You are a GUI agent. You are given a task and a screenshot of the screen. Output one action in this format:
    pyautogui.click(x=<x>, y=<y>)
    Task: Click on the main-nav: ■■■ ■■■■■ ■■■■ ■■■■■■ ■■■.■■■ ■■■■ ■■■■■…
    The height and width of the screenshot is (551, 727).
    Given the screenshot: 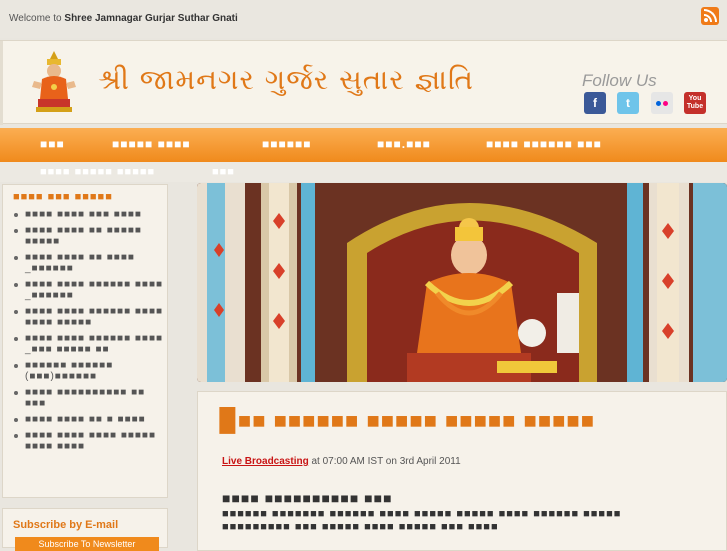 What is the action you would take?
    pyautogui.click(x=363, y=145)
    